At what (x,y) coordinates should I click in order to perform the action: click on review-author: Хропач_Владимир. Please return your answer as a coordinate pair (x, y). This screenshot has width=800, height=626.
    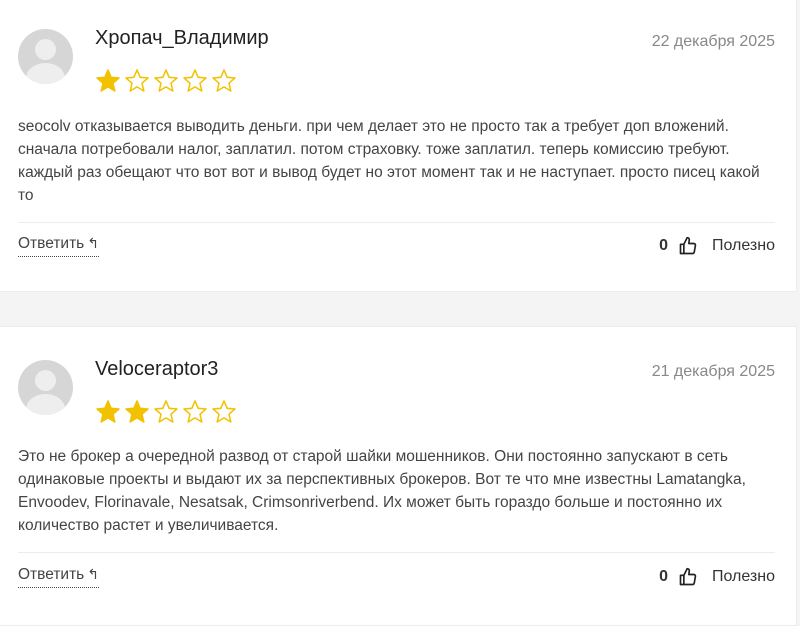
    Looking at the image, I should click on (182, 38).